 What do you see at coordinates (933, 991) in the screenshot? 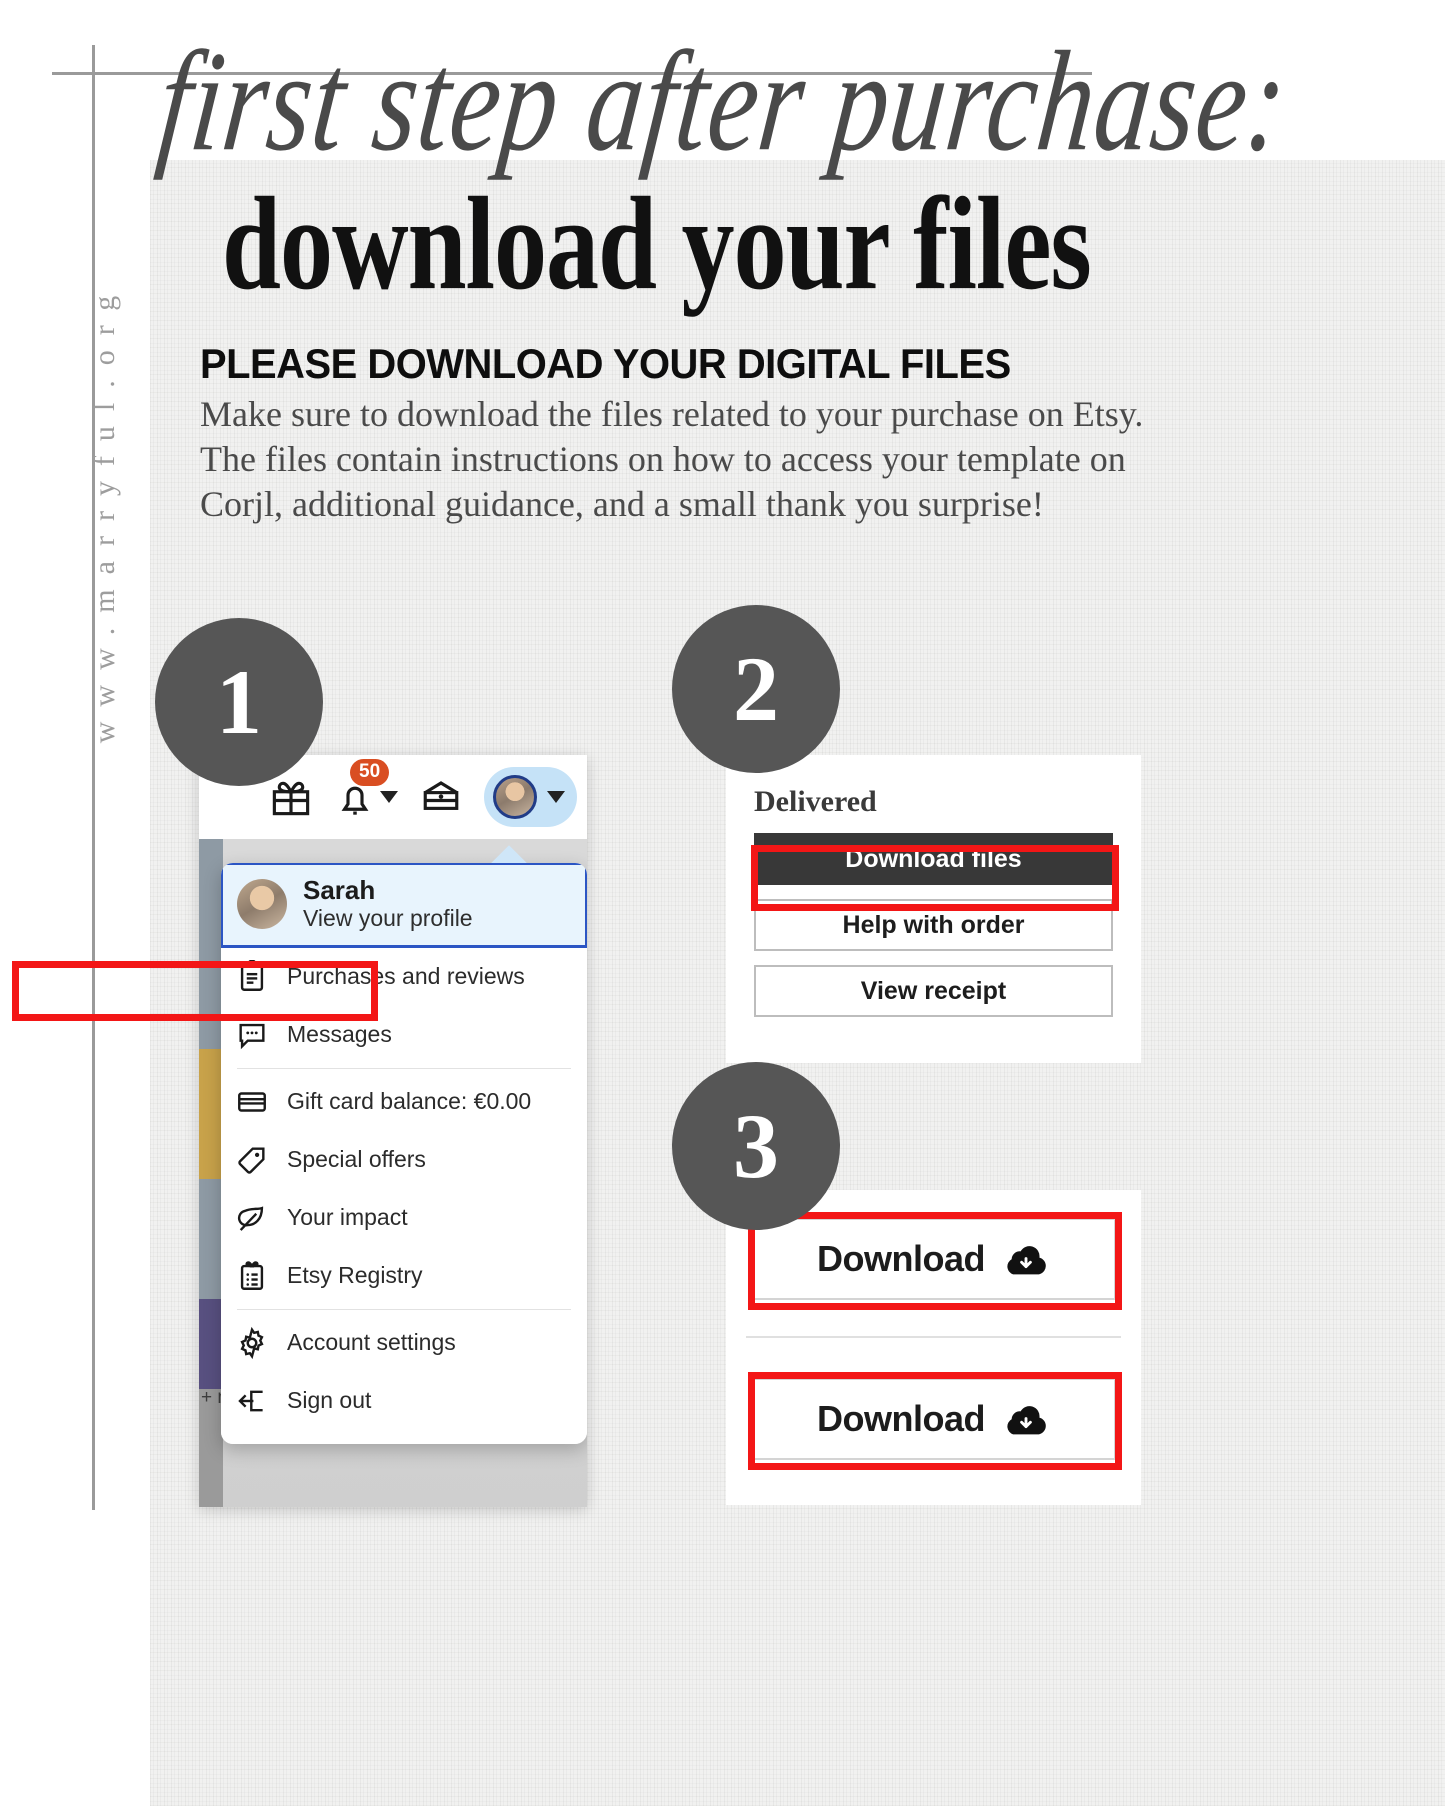
I see `view-receipt-button: View receipt` at bounding box center [933, 991].